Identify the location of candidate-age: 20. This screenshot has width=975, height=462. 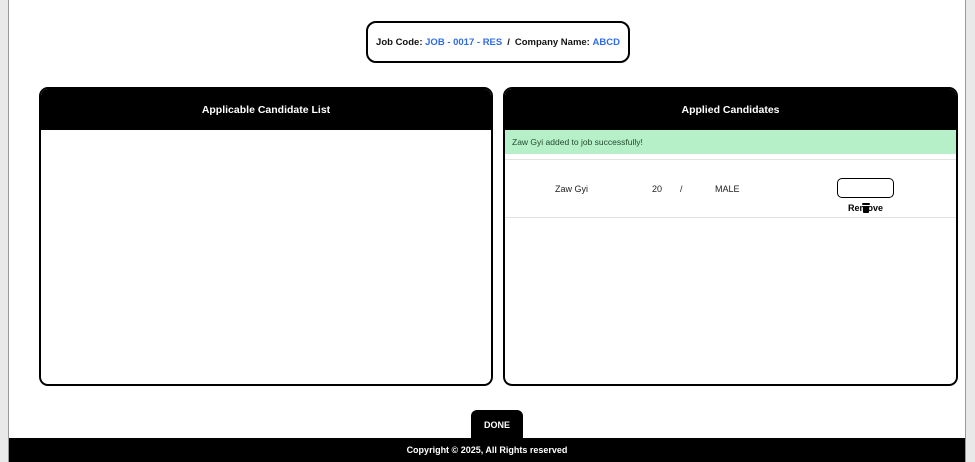
(657, 189).